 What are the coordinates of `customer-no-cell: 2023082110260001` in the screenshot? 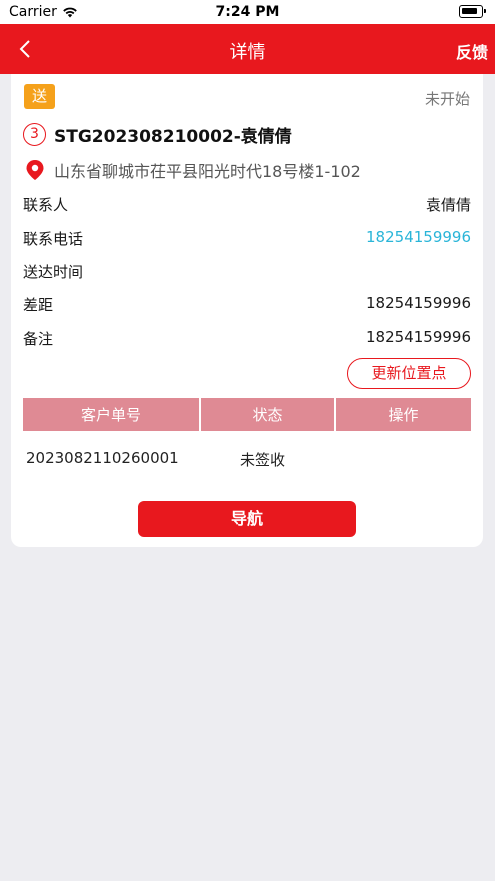 It's located at (102, 458).